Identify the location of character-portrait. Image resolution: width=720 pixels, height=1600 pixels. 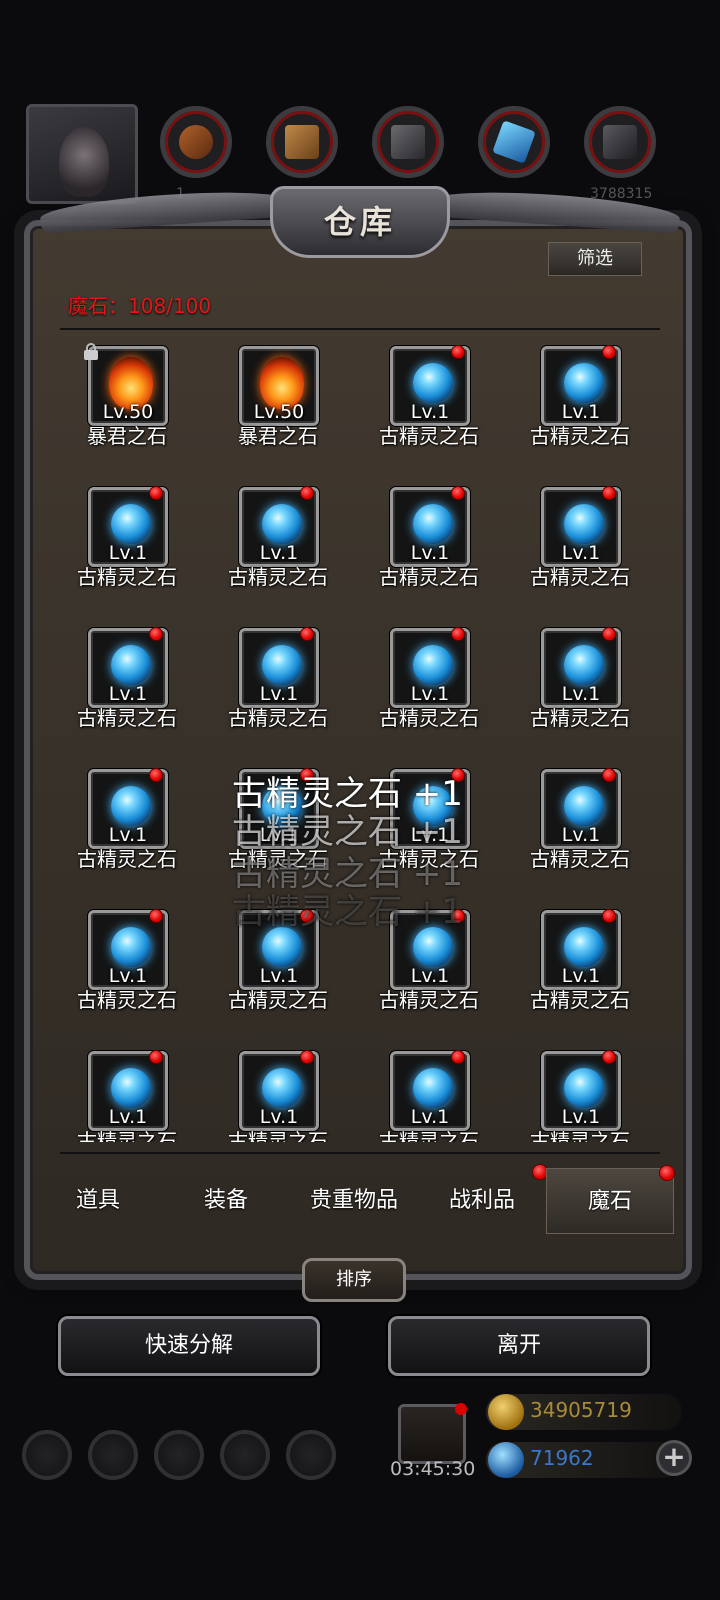
(82, 154).